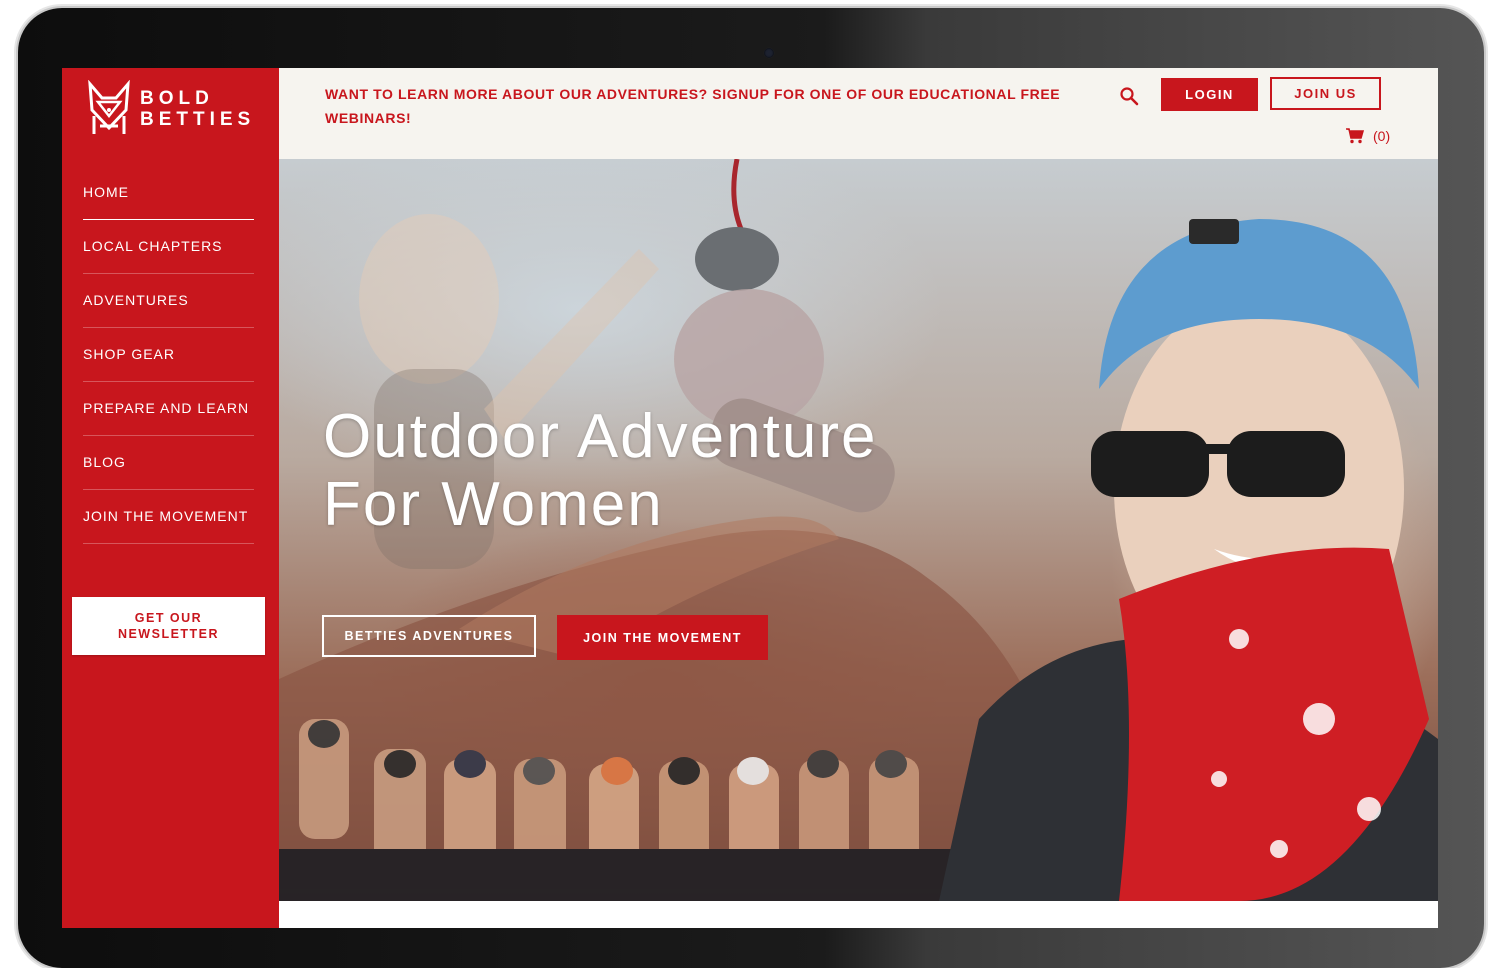 This screenshot has width=1500, height=968. What do you see at coordinates (109, 107) in the screenshot?
I see `fox-logo-icon` at bounding box center [109, 107].